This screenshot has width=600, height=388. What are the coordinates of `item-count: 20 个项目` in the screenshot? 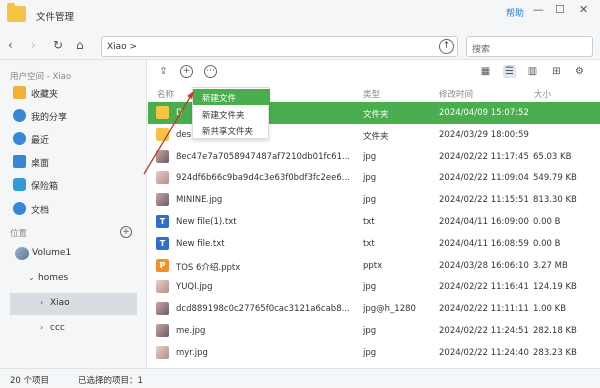 It's located at (30, 381).